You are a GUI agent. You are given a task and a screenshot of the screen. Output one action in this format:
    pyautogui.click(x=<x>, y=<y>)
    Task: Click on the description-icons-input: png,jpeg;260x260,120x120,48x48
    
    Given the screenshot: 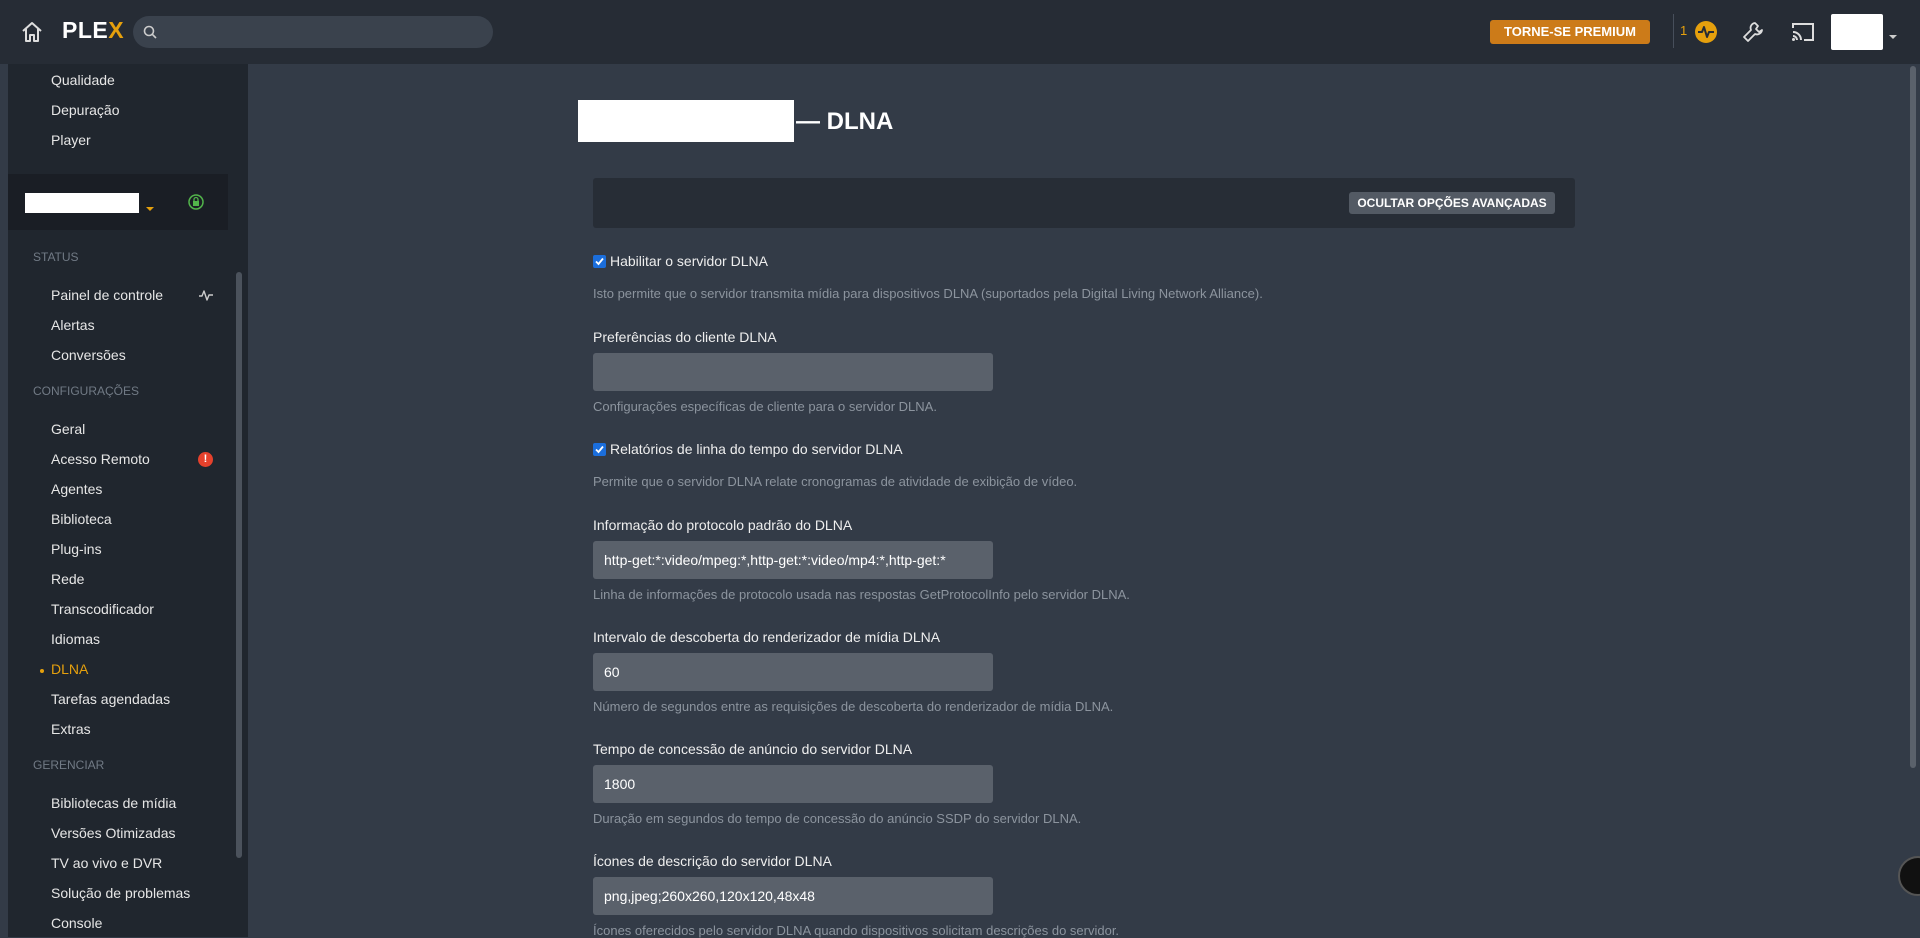 What is the action you would take?
    pyautogui.click(x=793, y=896)
    